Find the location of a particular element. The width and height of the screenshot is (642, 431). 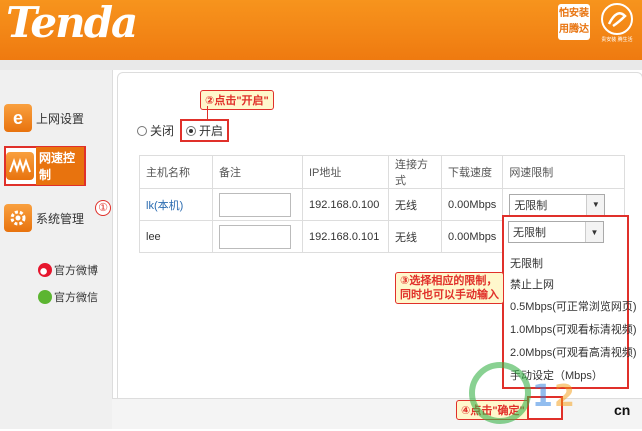

sidebar: e 上网设置 网速控制 系统管理 官方微博 官方微信 ① is located at coordinates (56, 249).